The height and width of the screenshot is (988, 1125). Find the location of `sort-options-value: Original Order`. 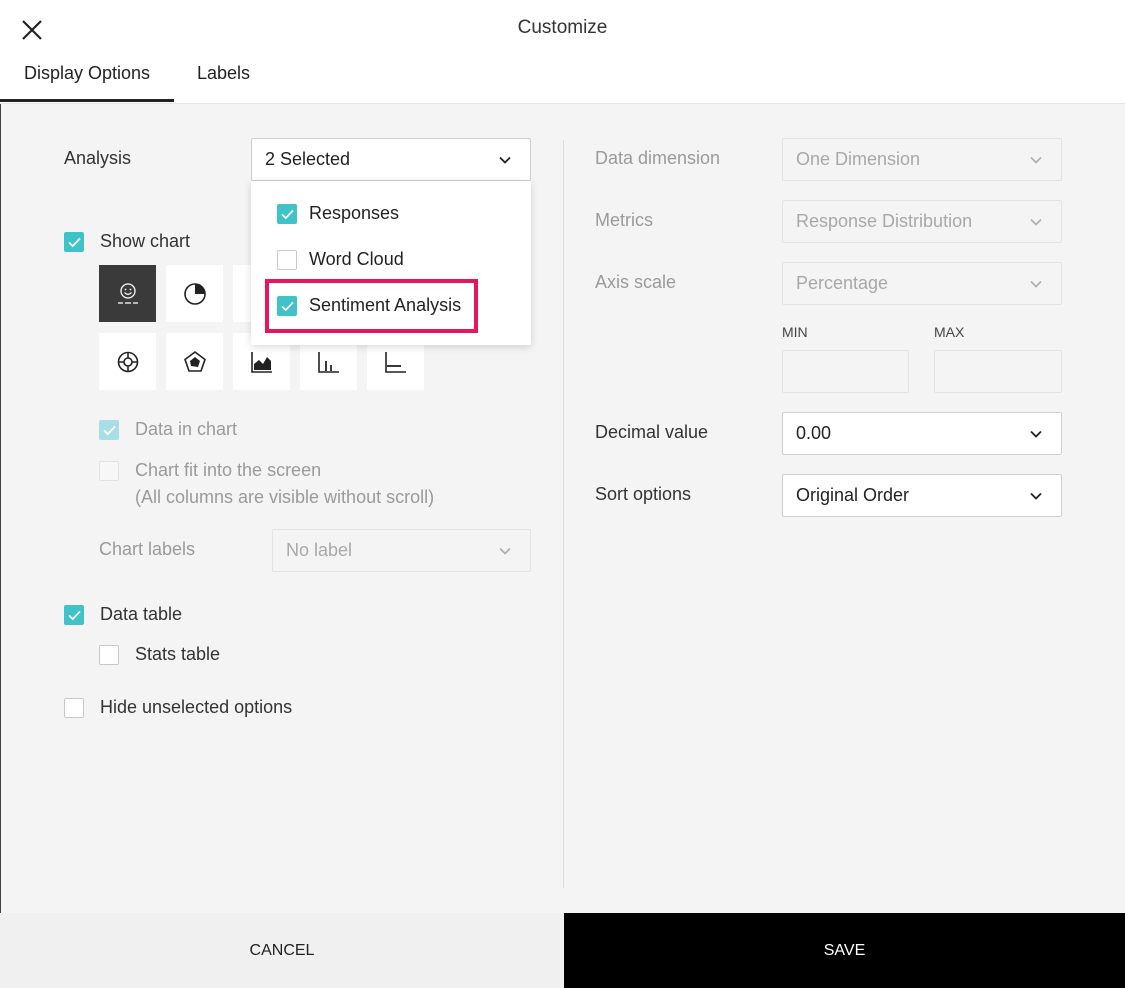

sort-options-value: Original Order is located at coordinates (853, 495).